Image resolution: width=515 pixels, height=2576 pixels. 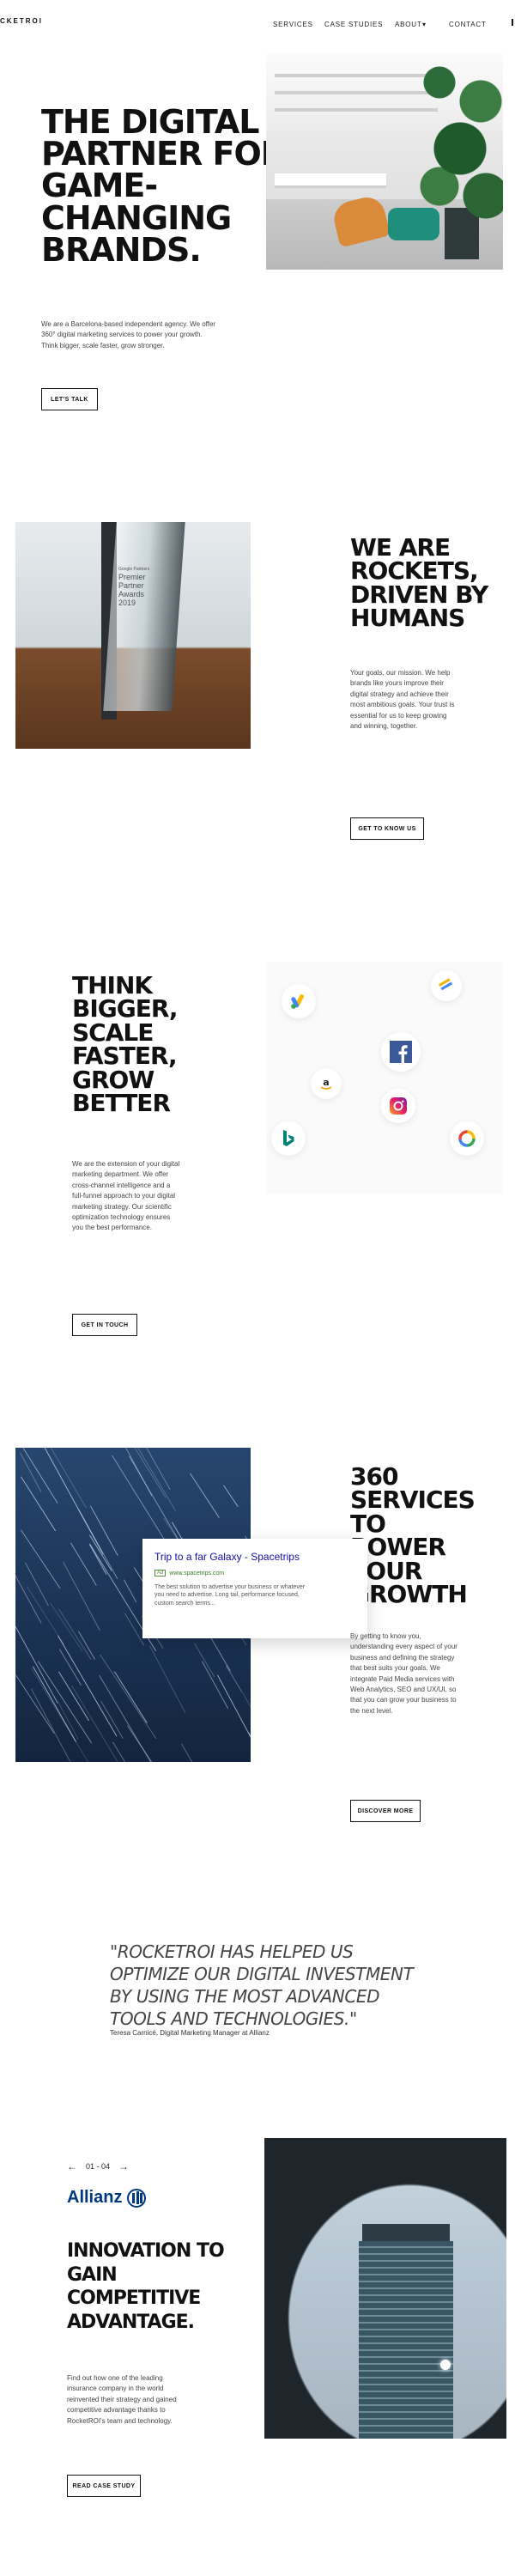 I want to click on chevron-down-icon: ▾, so click(x=424, y=25).